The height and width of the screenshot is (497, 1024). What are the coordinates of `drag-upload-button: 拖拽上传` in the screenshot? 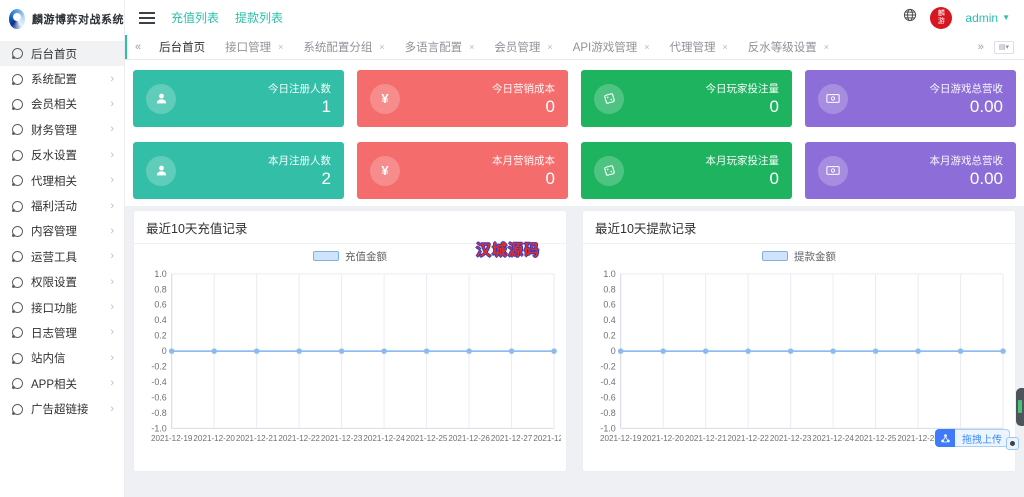 It's located at (982, 438).